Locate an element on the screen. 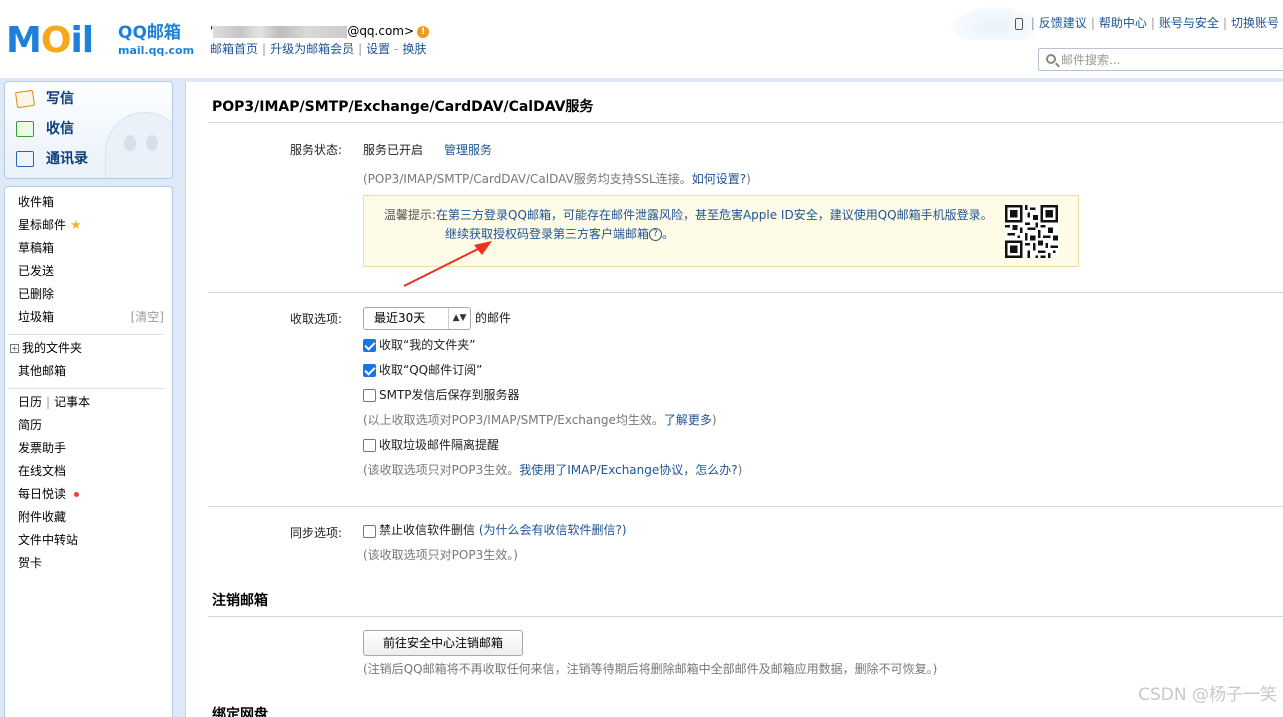  qq-mail-logo: MOil QQ邮箱 mail.qq.com is located at coordinates (100, 41).